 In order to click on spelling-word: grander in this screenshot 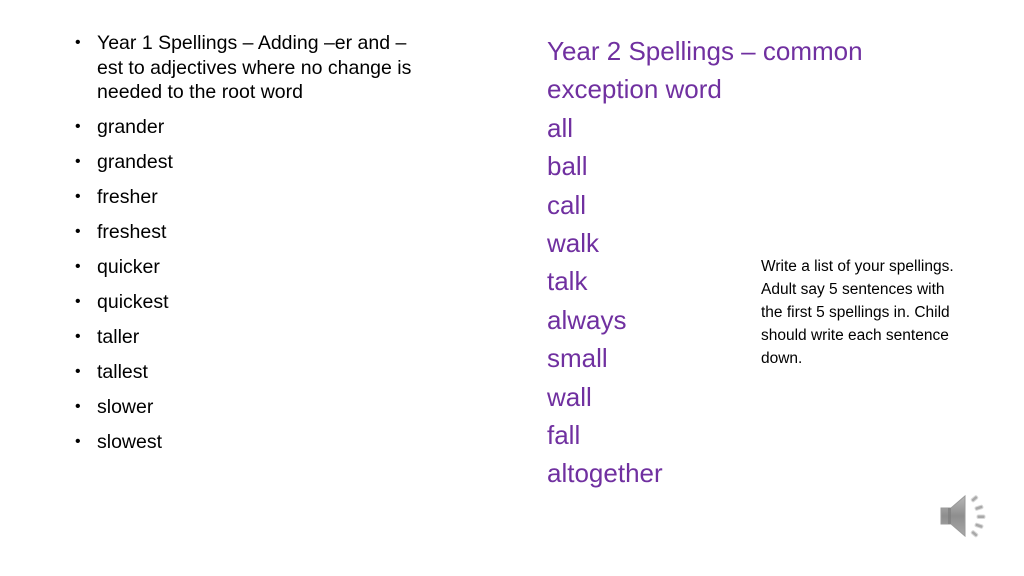, I will do `click(131, 127)`.